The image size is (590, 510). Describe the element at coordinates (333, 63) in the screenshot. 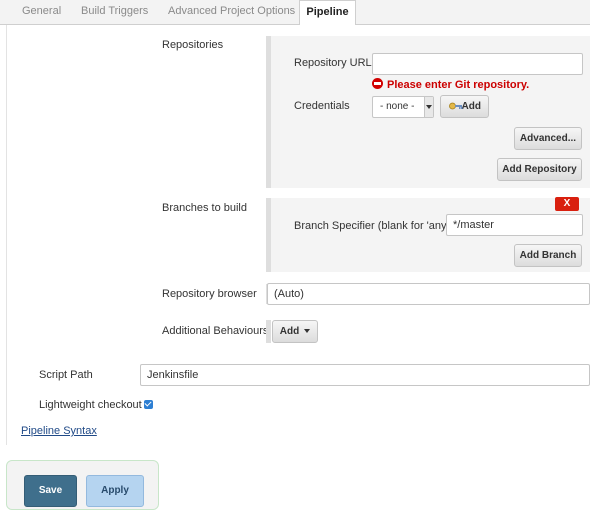

I see `repository-url-label: Repository URL` at that location.